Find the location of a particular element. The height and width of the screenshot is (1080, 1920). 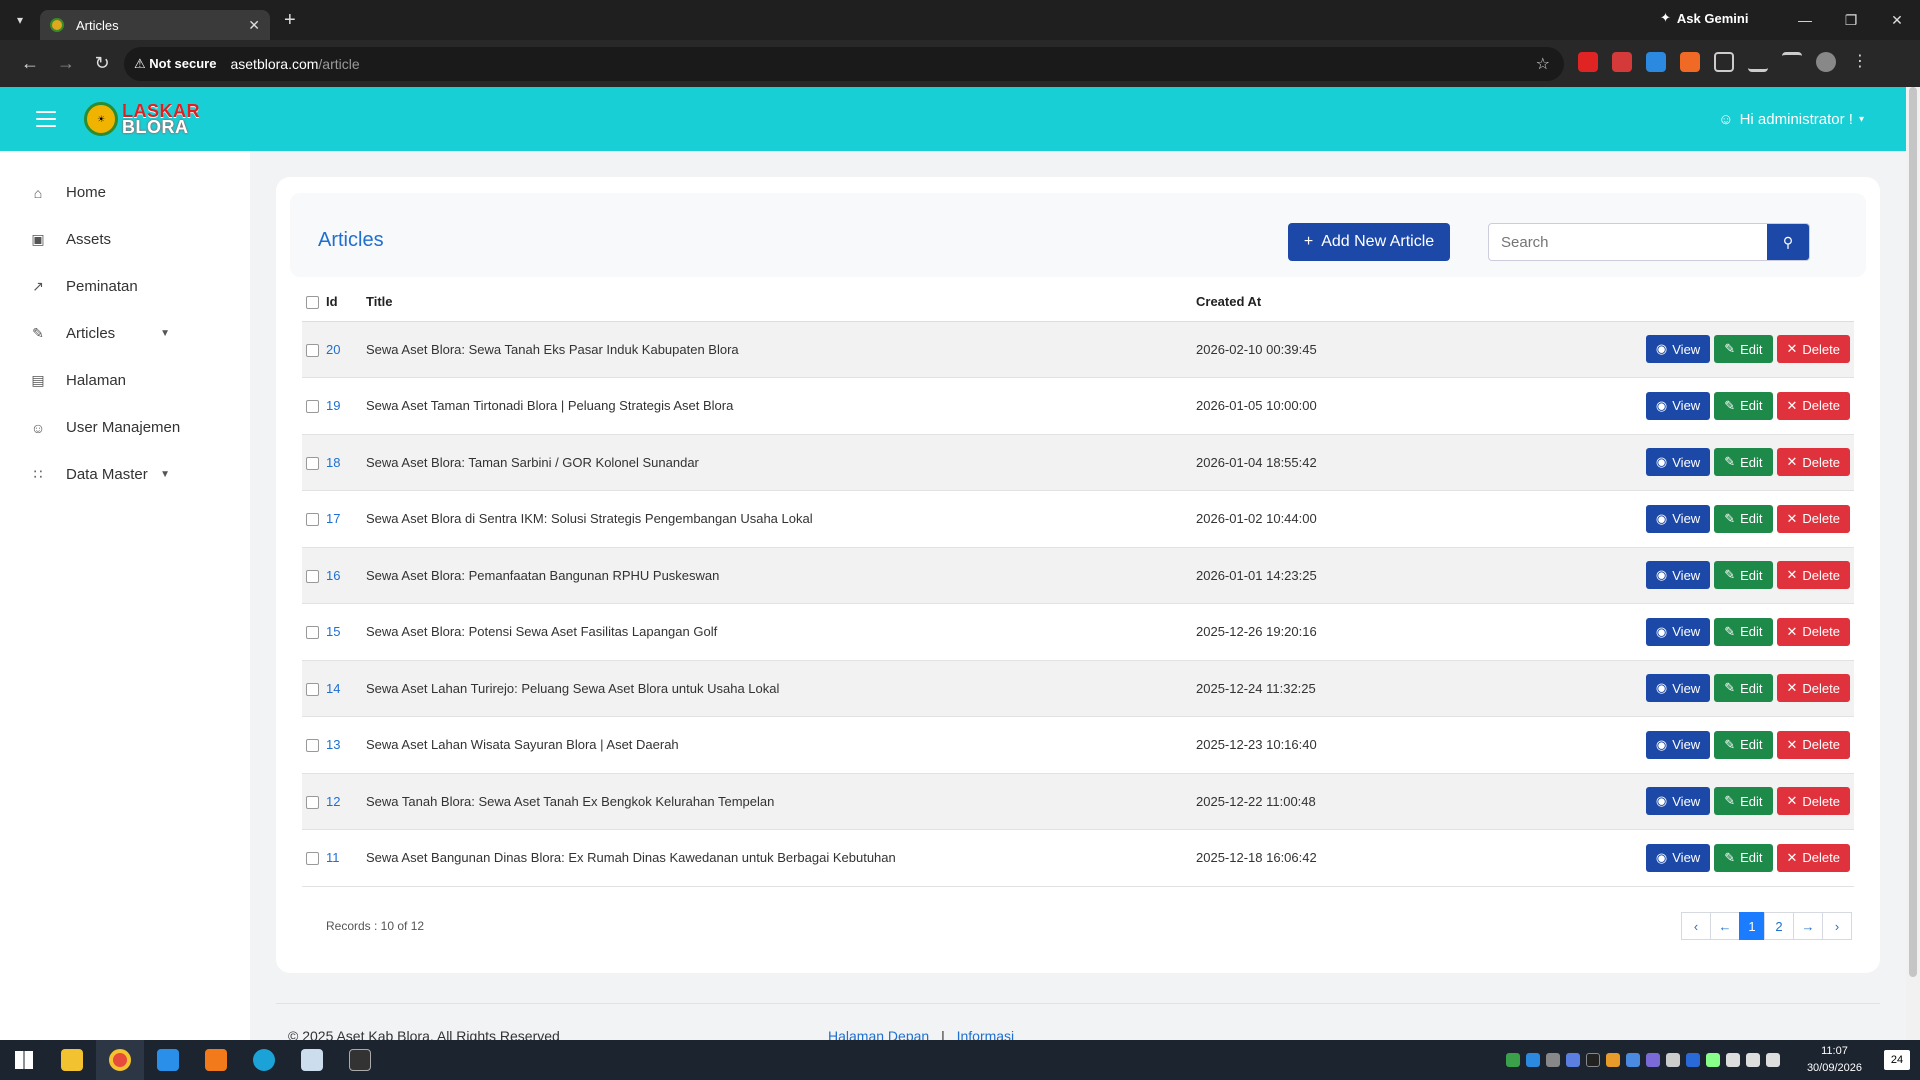

extensions-puzzle-icon is located at coordinates (1724, 62).